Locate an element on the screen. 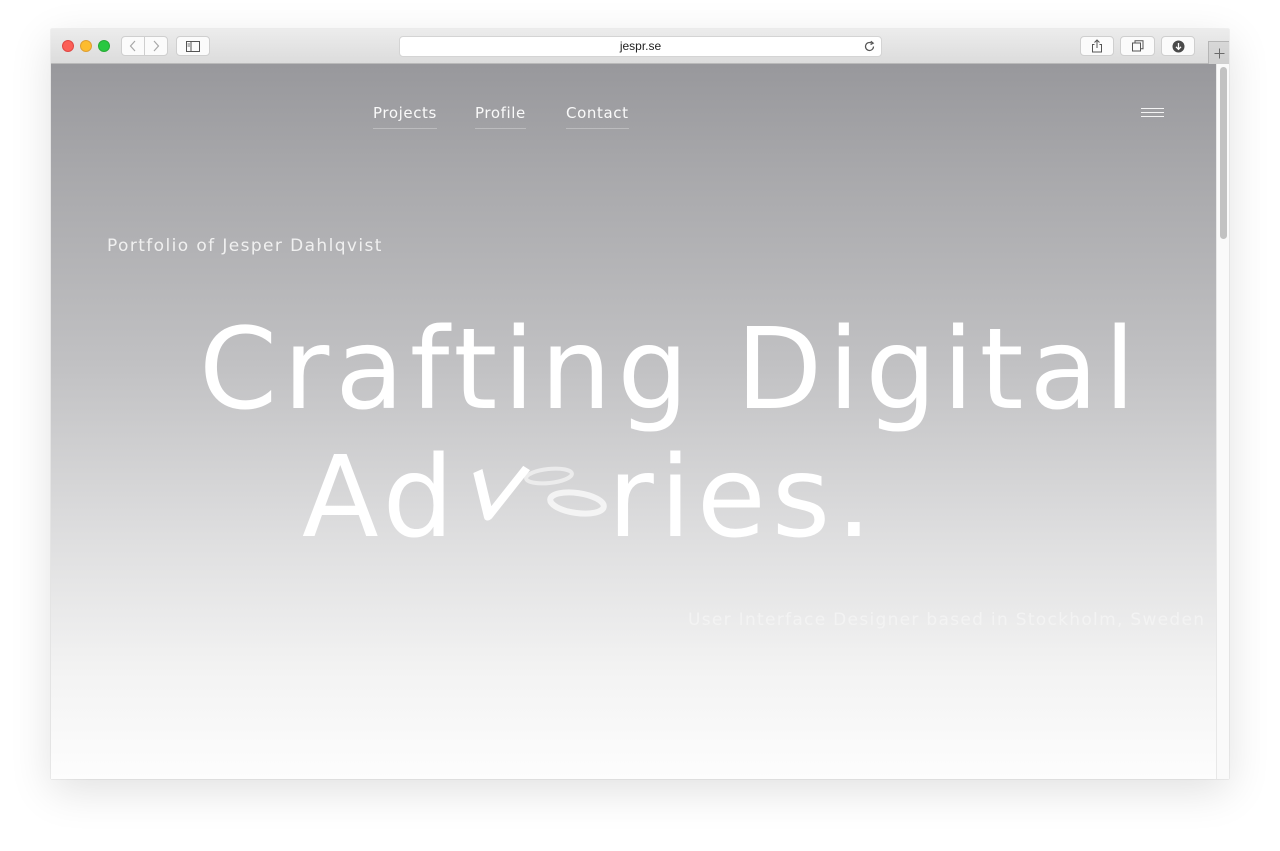  sidebar-icon is located at coordinates (193, 46).